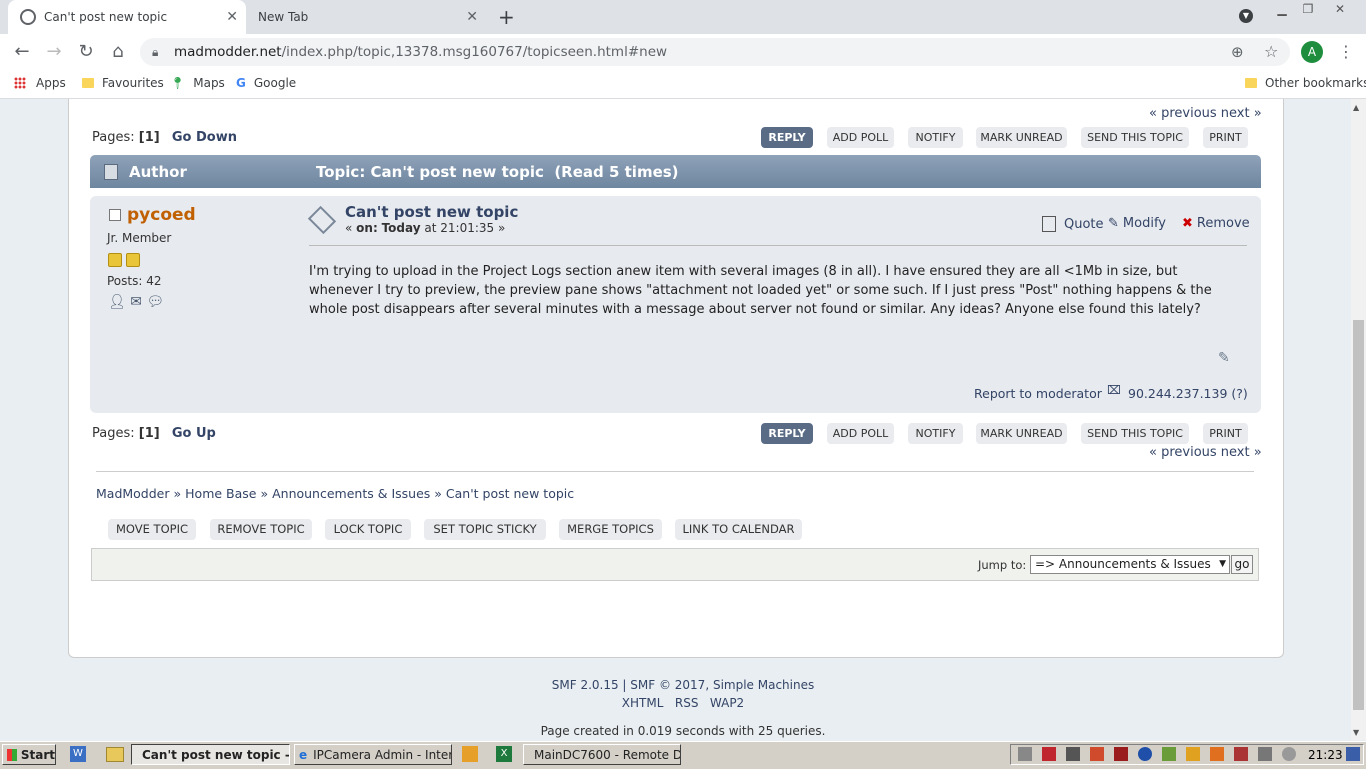 The image size is (1366, 769). Describe the element at coordinates (1358, 515) in the screenshot. I see `scrollbar-thumb` at that location.